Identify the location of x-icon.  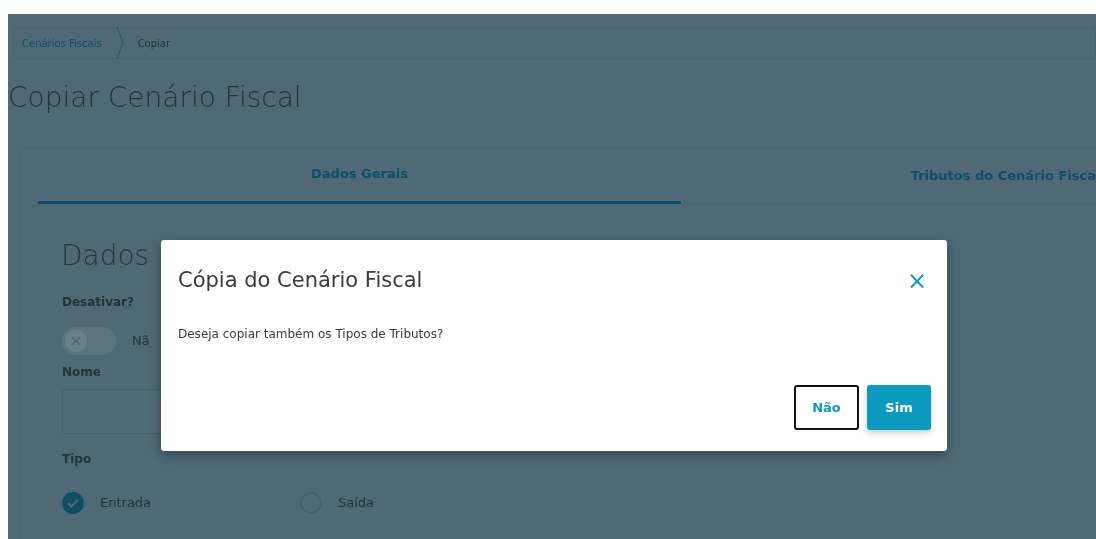
(76, 340).